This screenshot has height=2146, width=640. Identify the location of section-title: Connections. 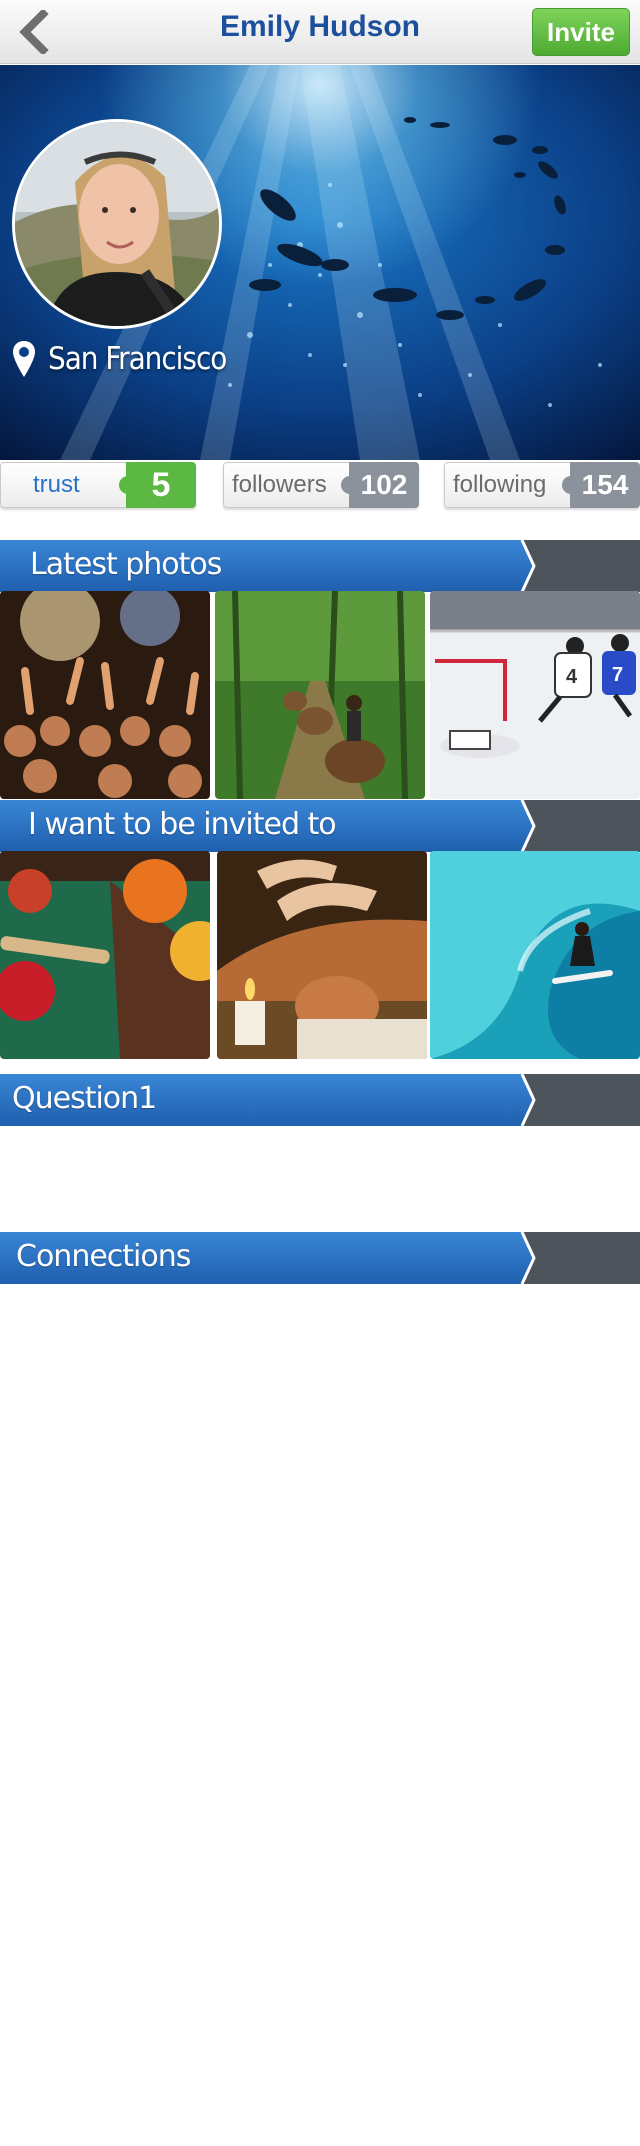
(103, 1256).